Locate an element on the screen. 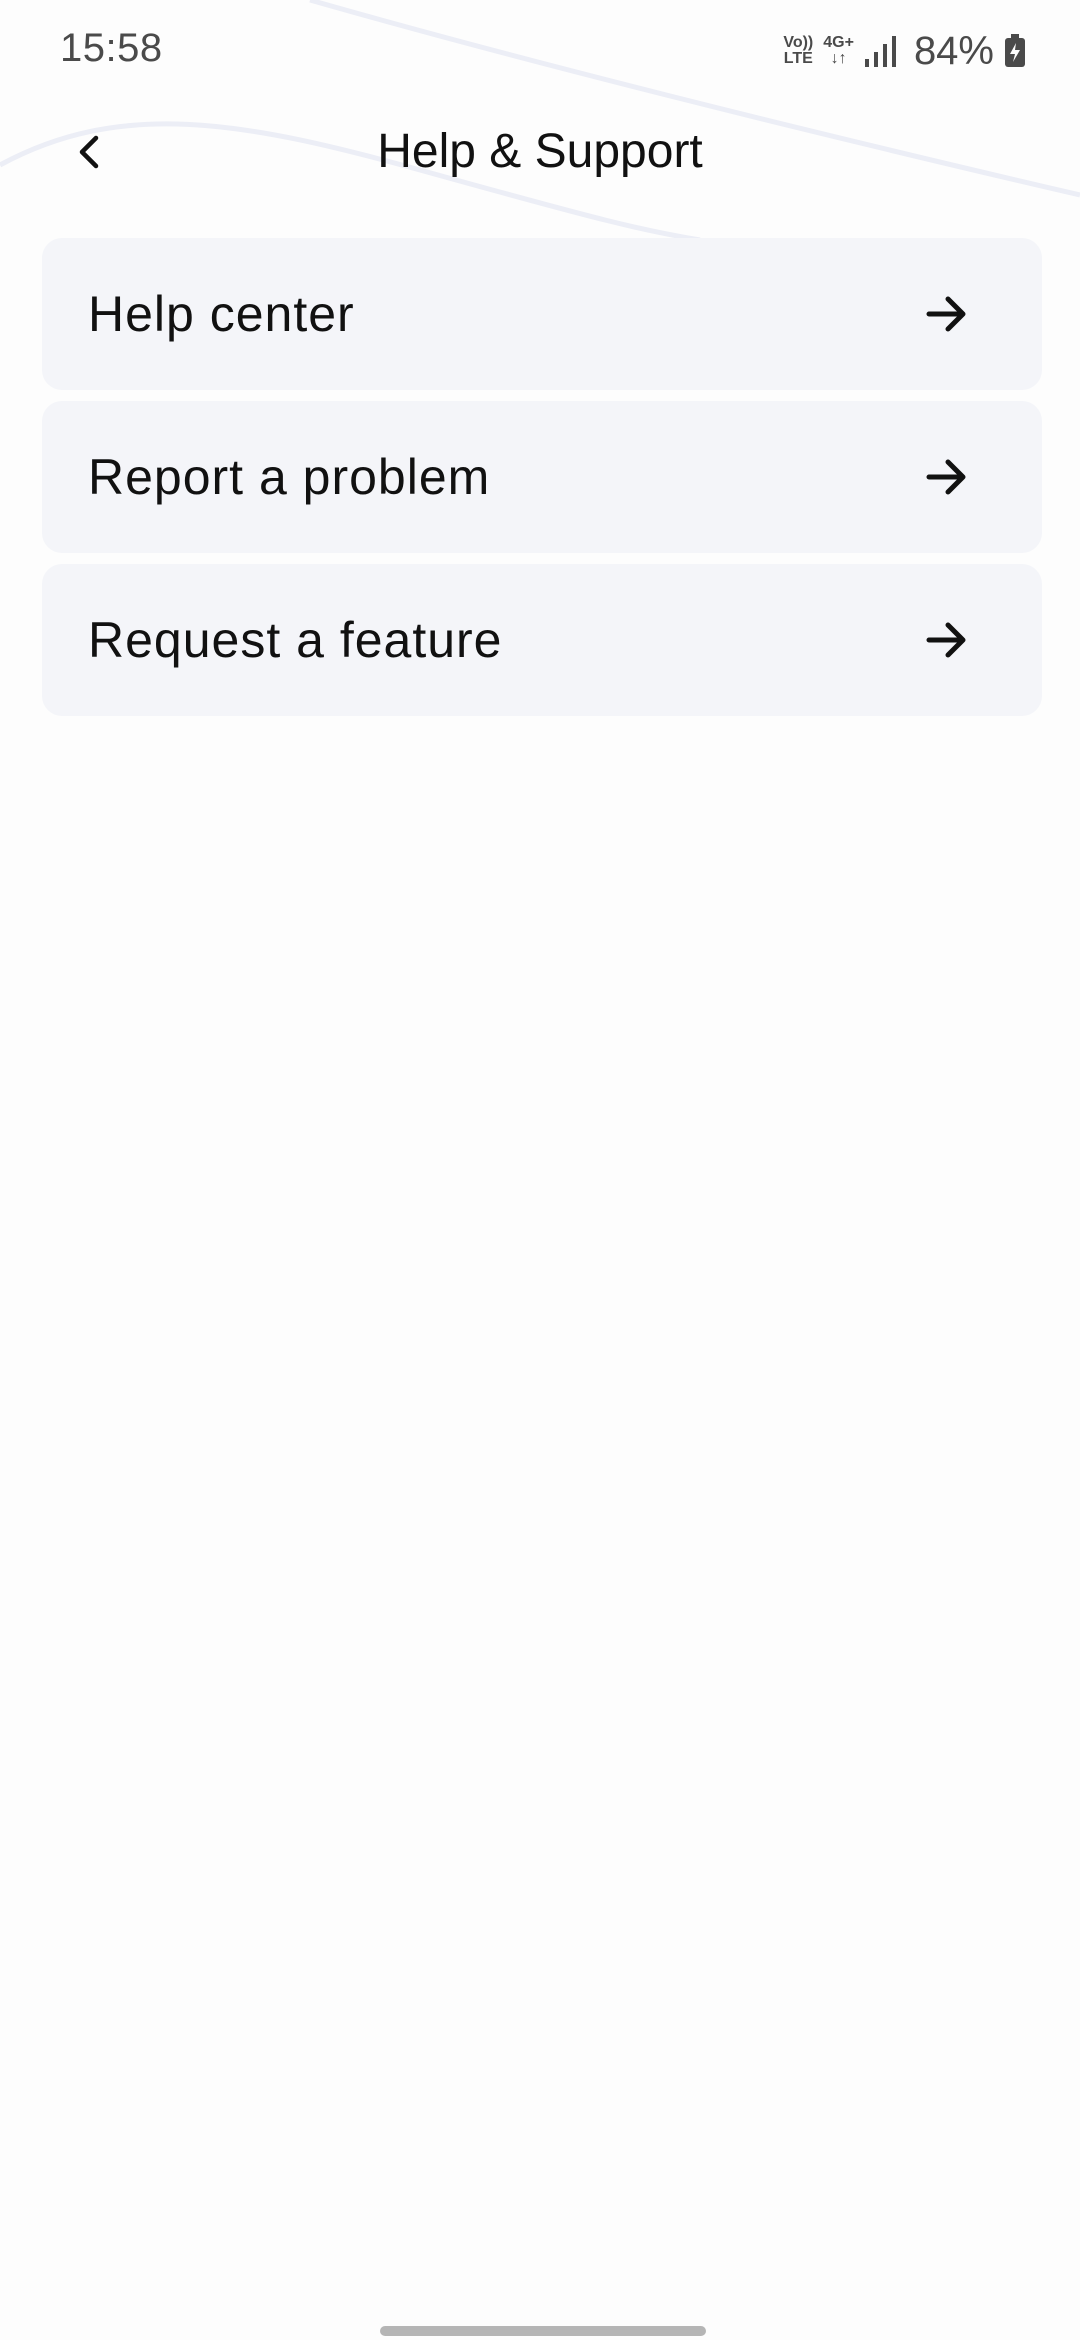  status-bar: 15:58 Vo)) LTE 4G+ ↓↑ 84% is located at coordinates (540, 50).